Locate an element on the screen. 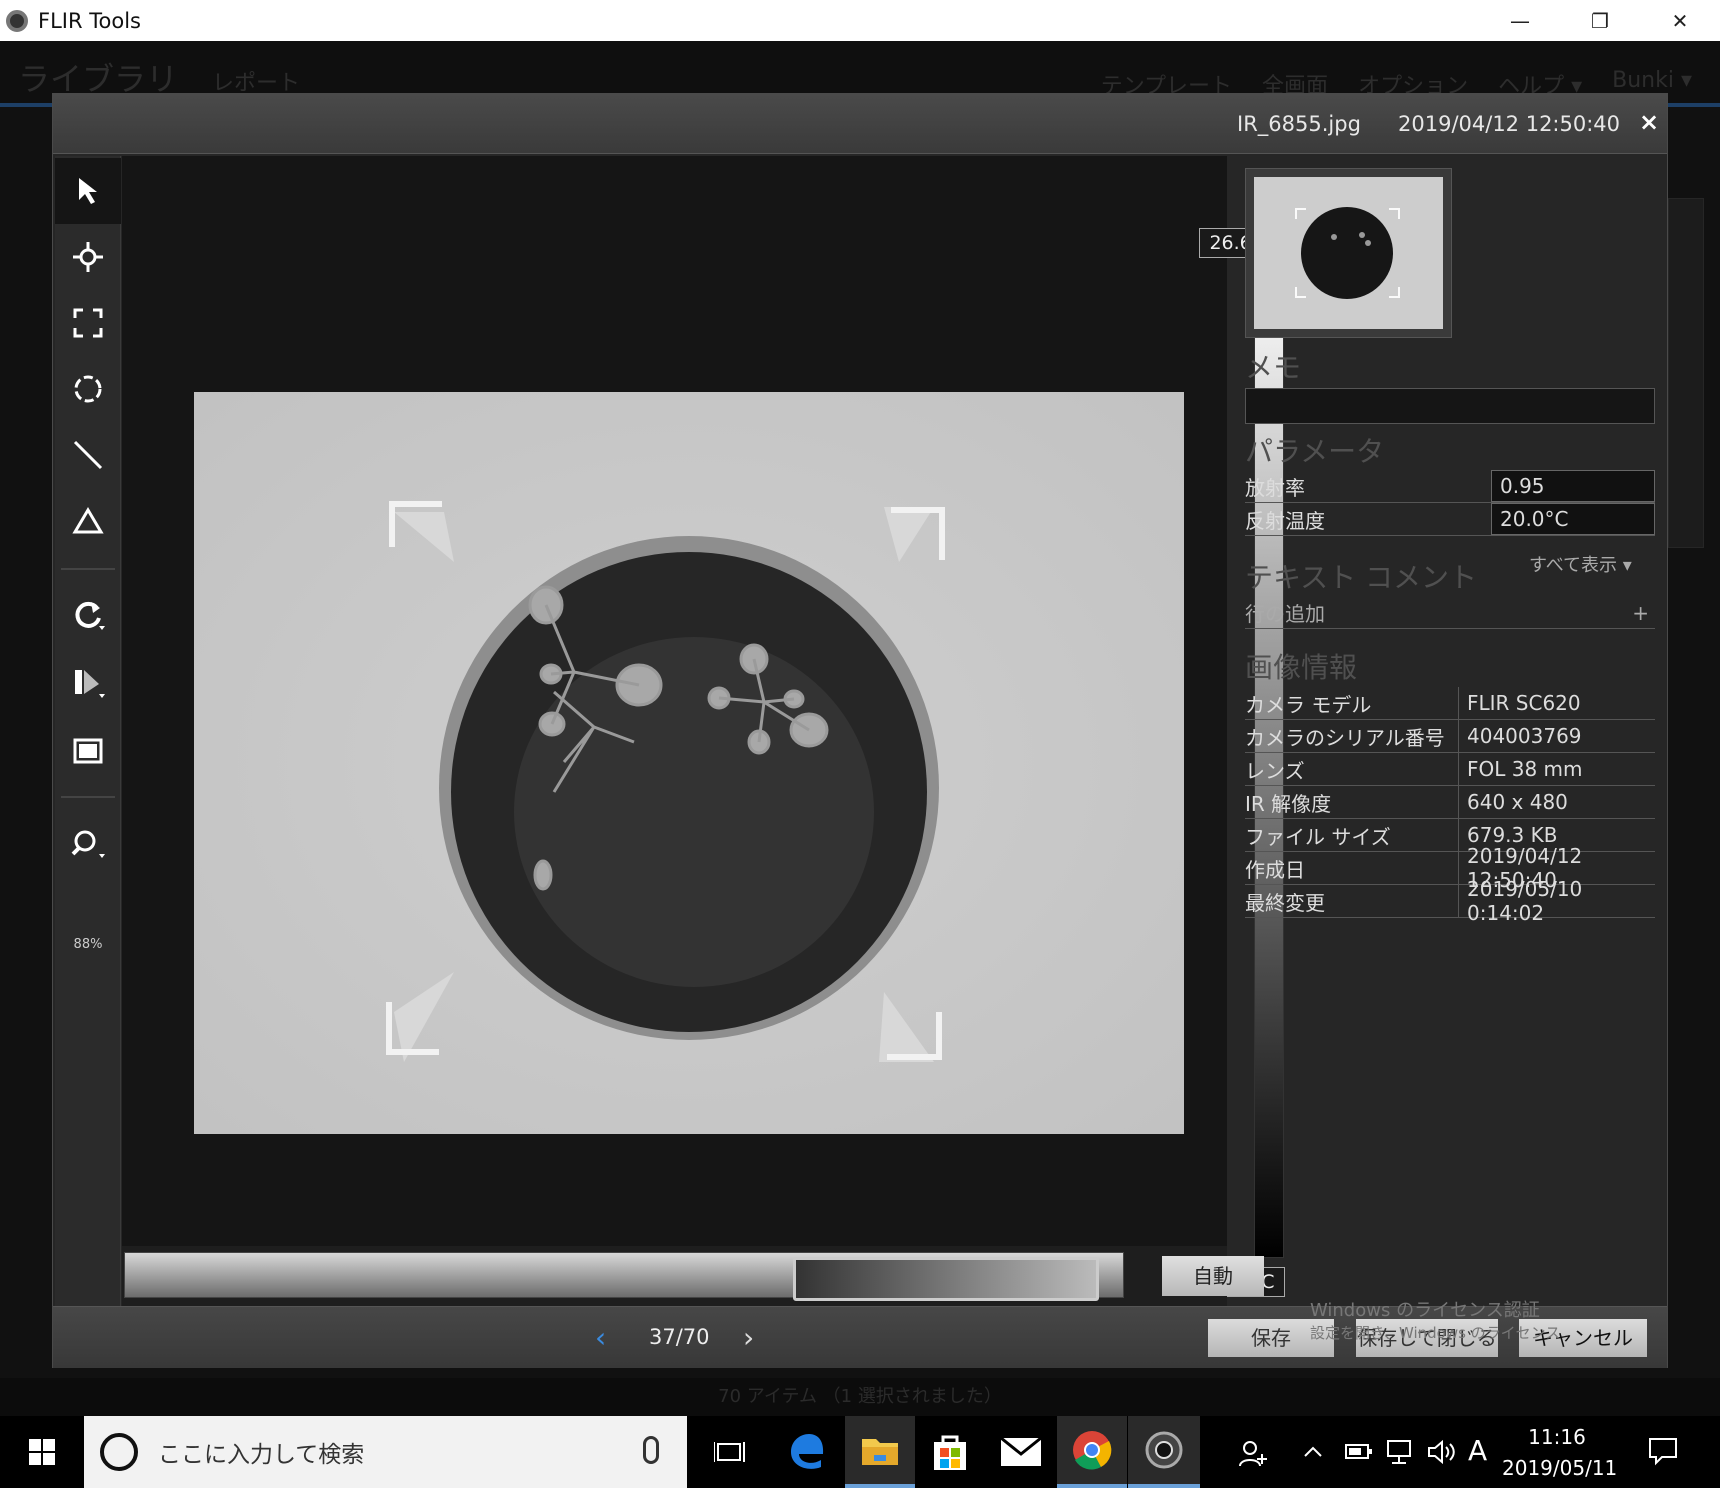  cortana-icon is located at coordinates (119, 1452).